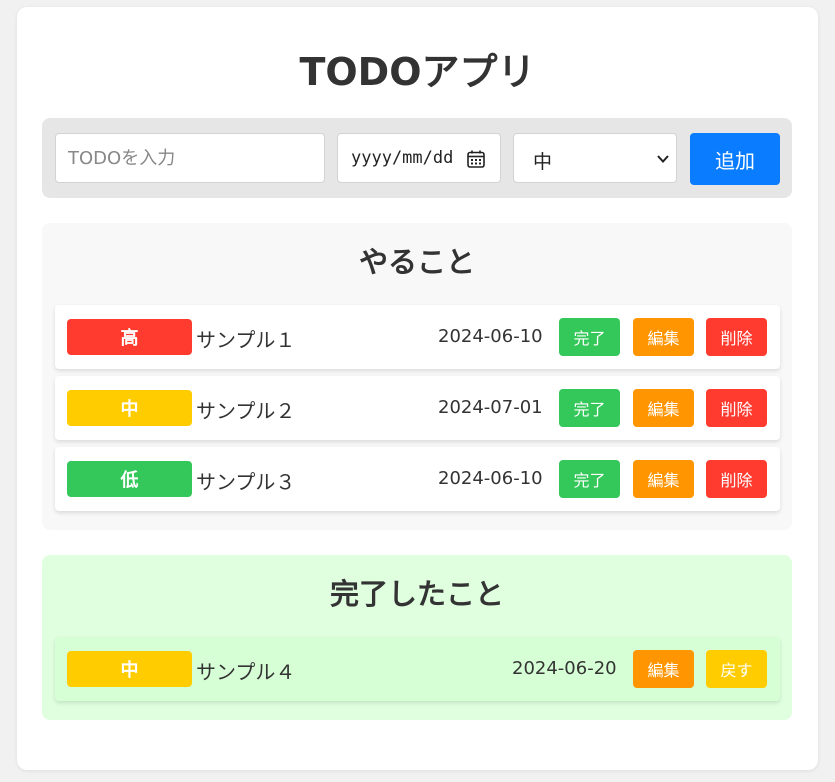  I want to click on todo-item-date: 2024-07-01, so click(490, 407).